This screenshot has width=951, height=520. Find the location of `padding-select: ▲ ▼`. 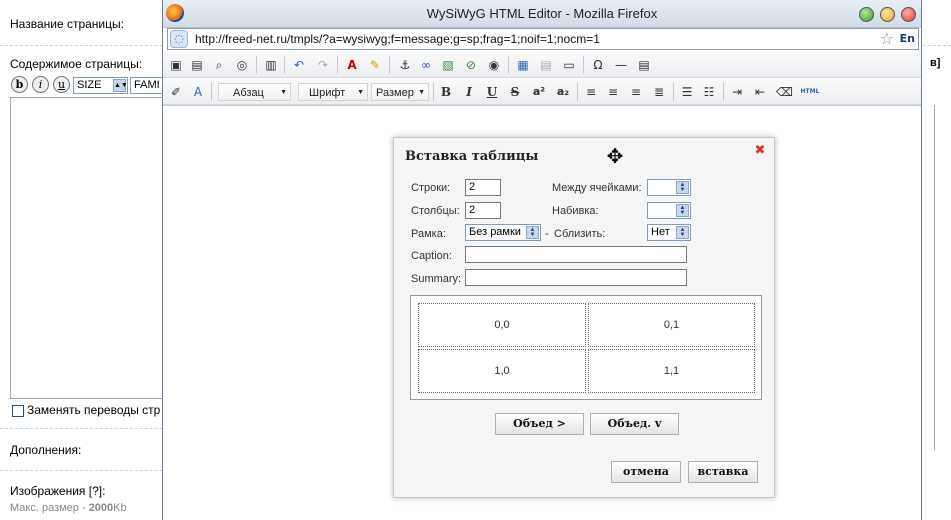

padding-select: ▲ ▼ is located at coordinates (669, 210).